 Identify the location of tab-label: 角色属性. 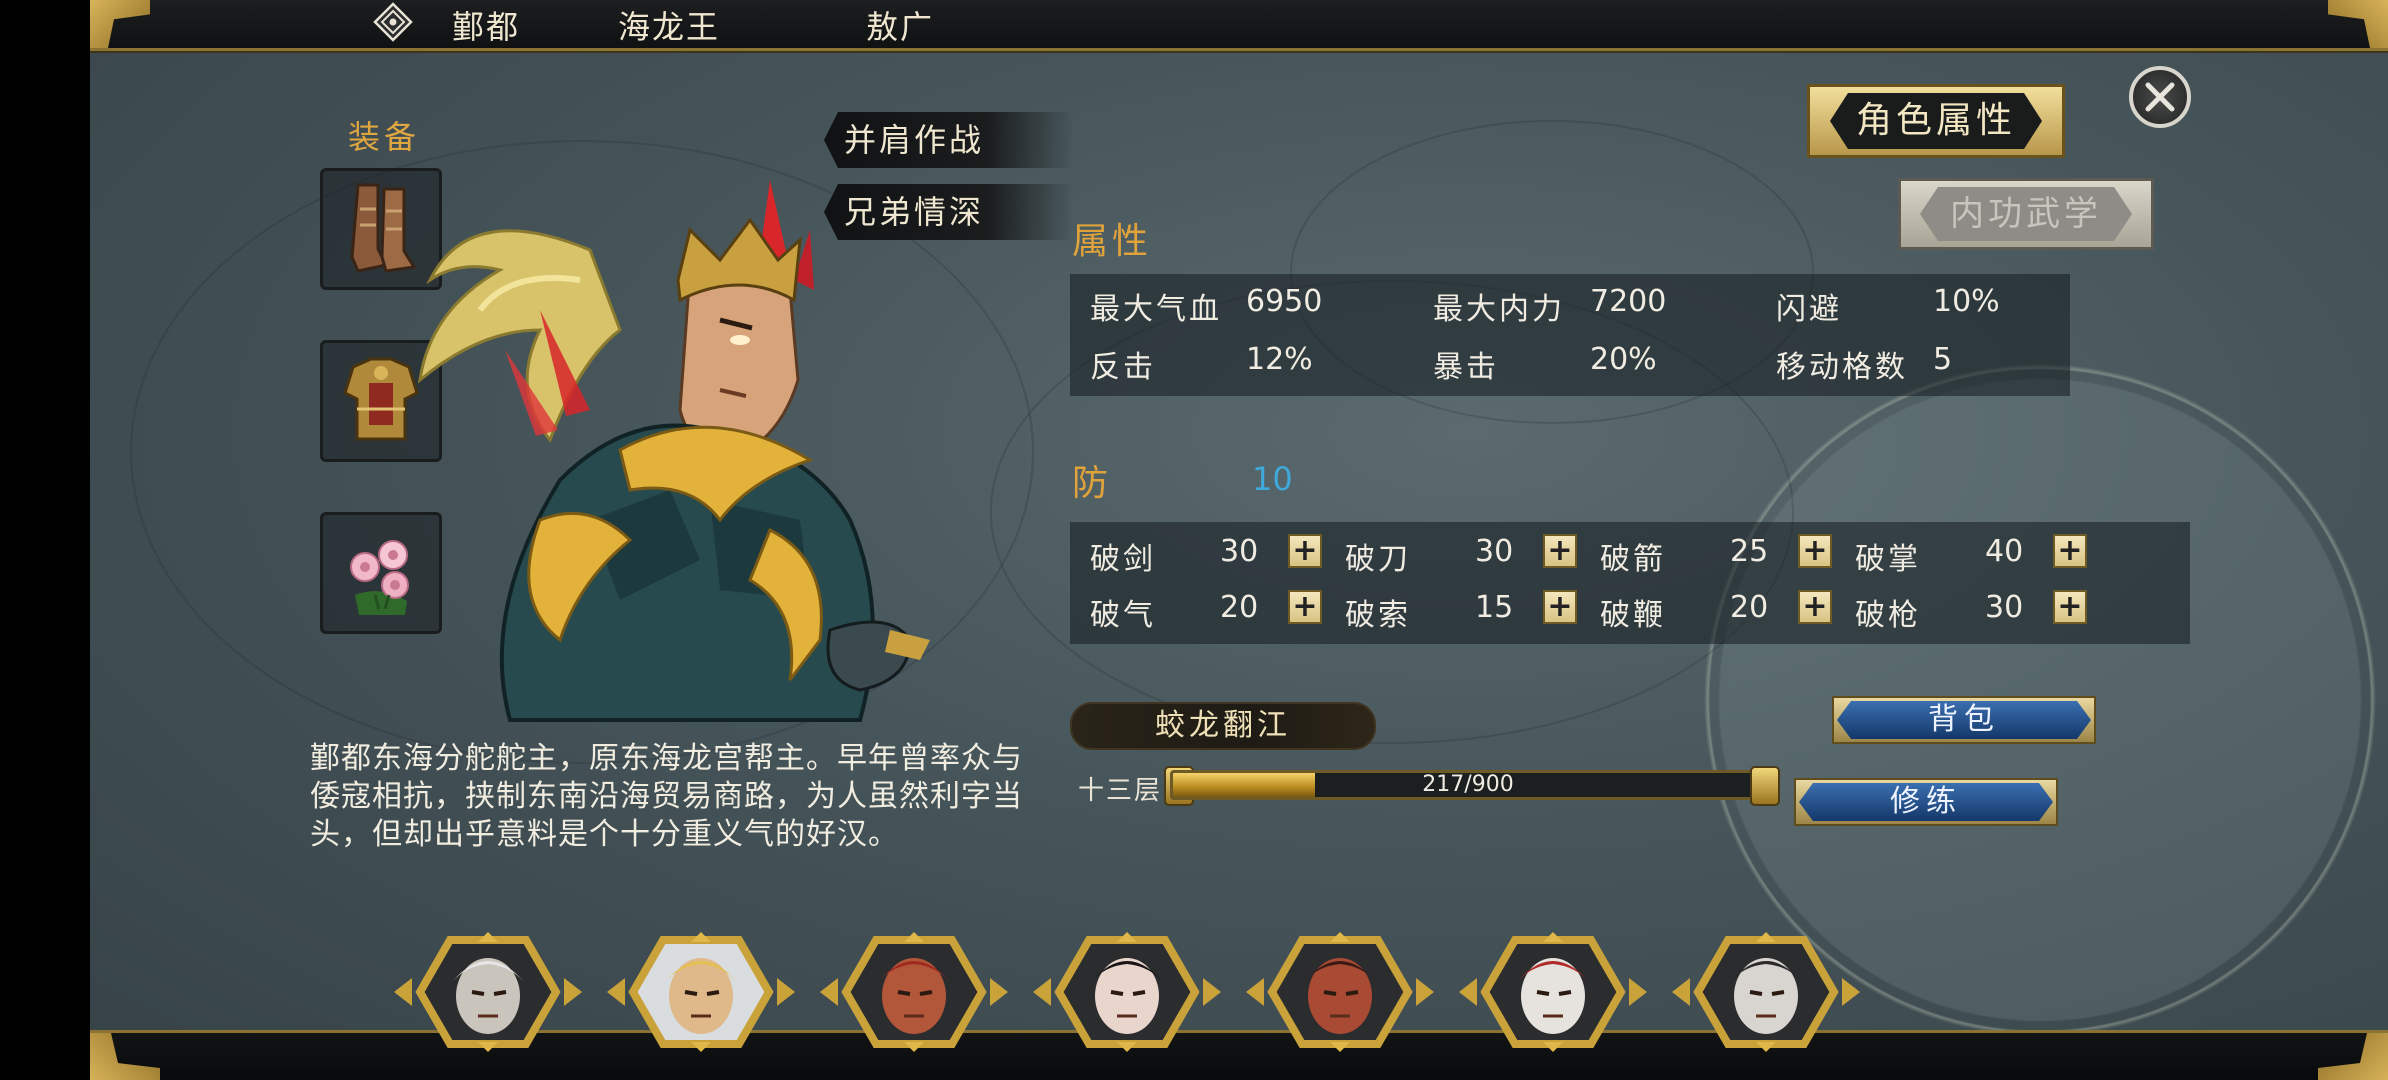
(1936, 121).